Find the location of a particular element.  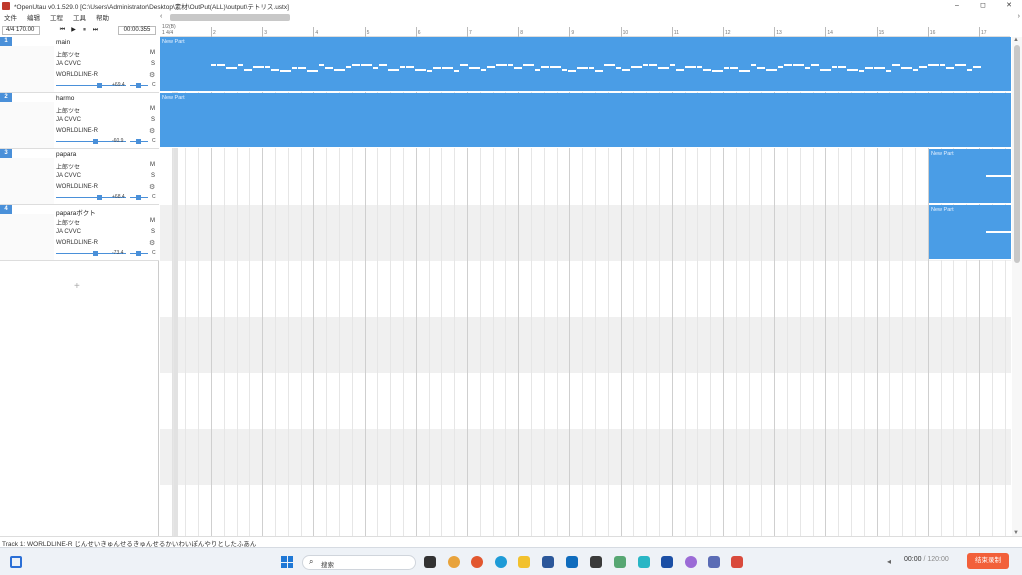

timeline-ruler: 1/2(B) 1 4/4 2 3 4 5 6 7 8 9 10 11 12 13 14 15 16 17 is located at coordinates (585, 30).